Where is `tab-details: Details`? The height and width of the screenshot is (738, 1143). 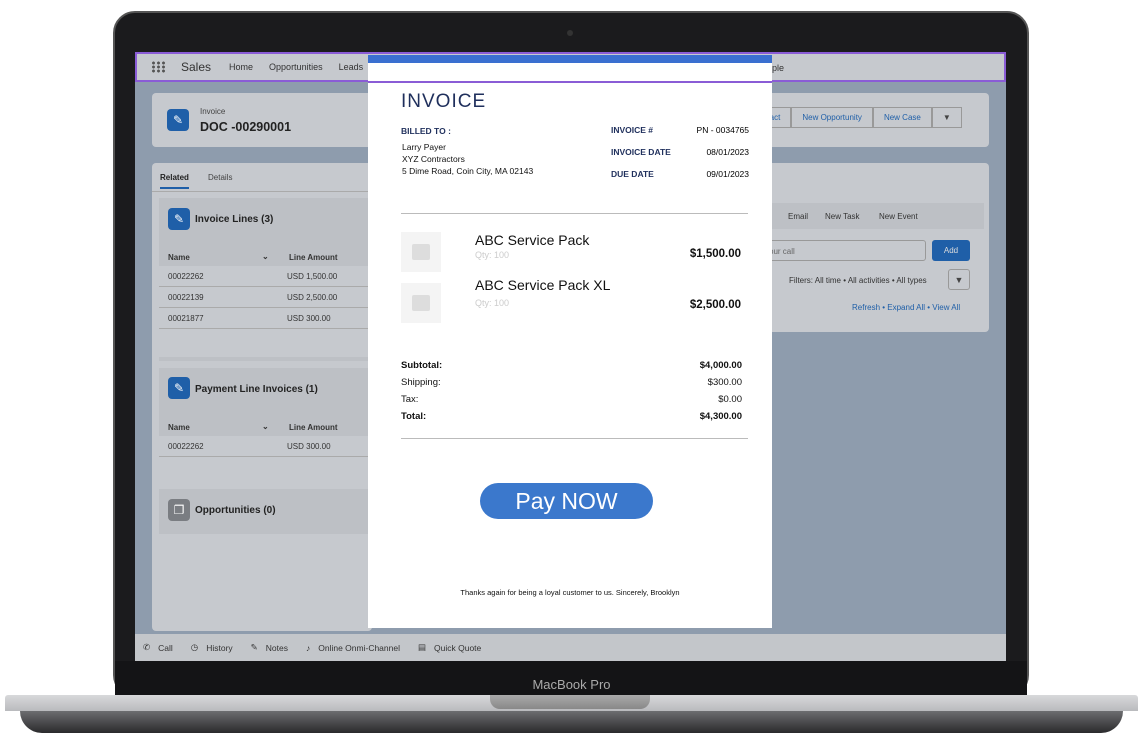 tab-details: Details is located at coordinates (220, 177).